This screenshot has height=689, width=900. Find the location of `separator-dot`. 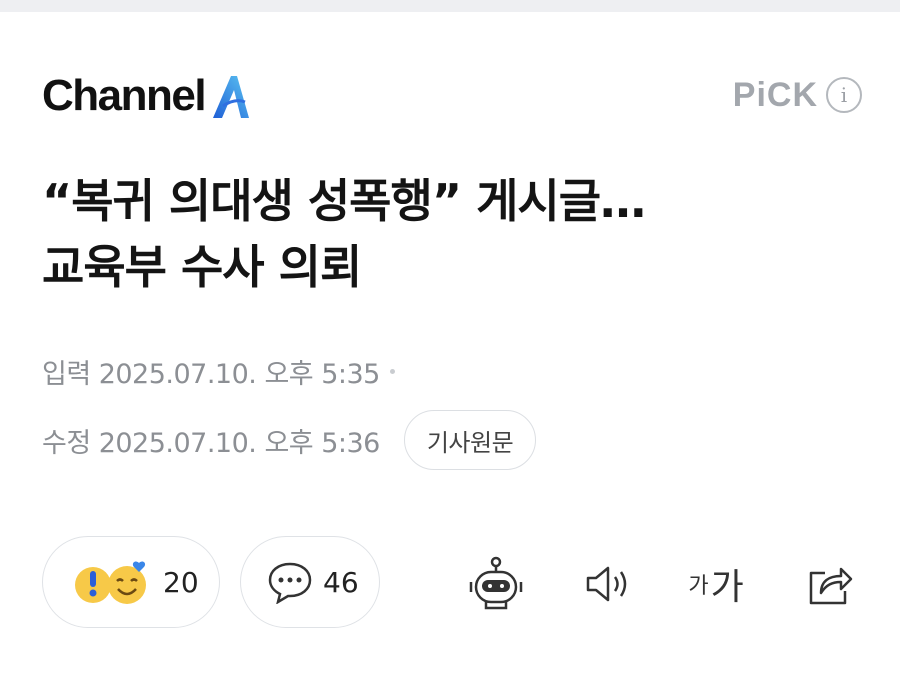

separator-dot is located at coordinates (392, 371).